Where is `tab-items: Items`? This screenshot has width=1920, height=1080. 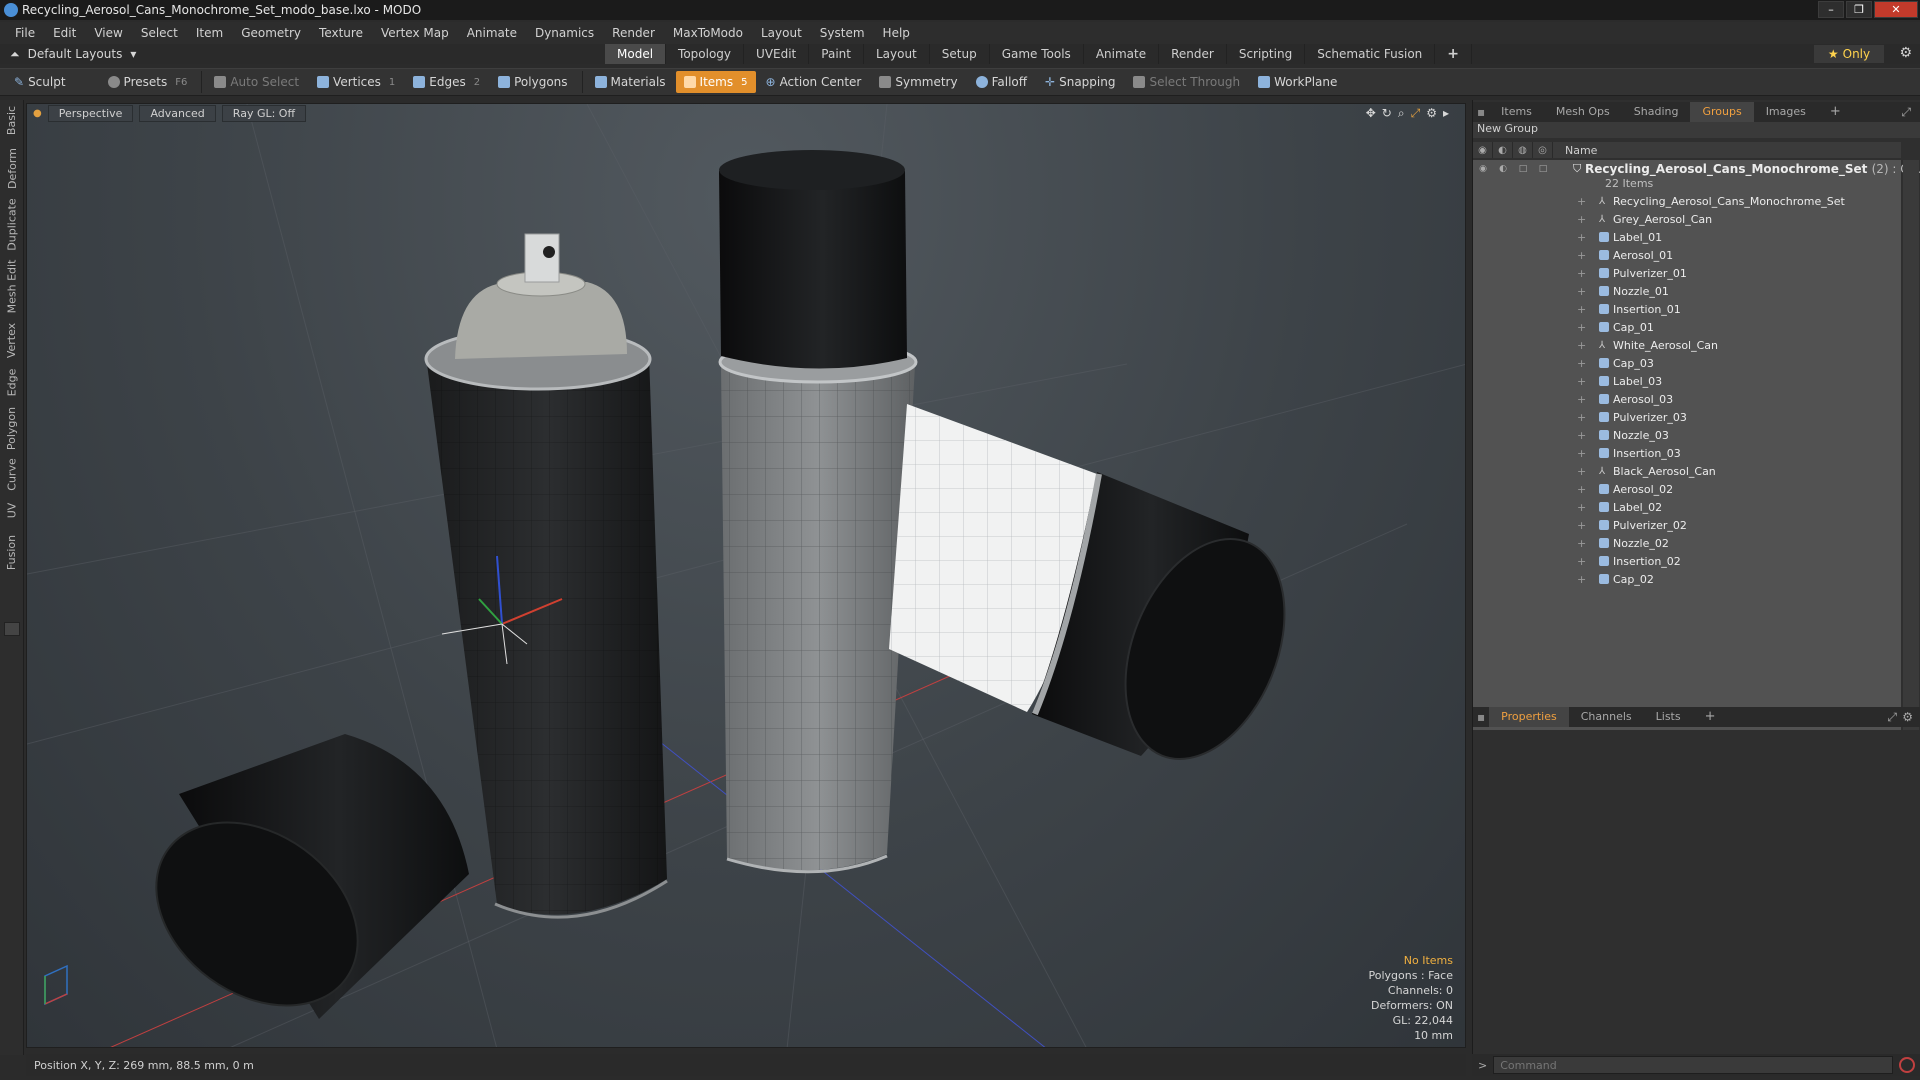 tab-items: Items is located at coordinates (1516, 112).